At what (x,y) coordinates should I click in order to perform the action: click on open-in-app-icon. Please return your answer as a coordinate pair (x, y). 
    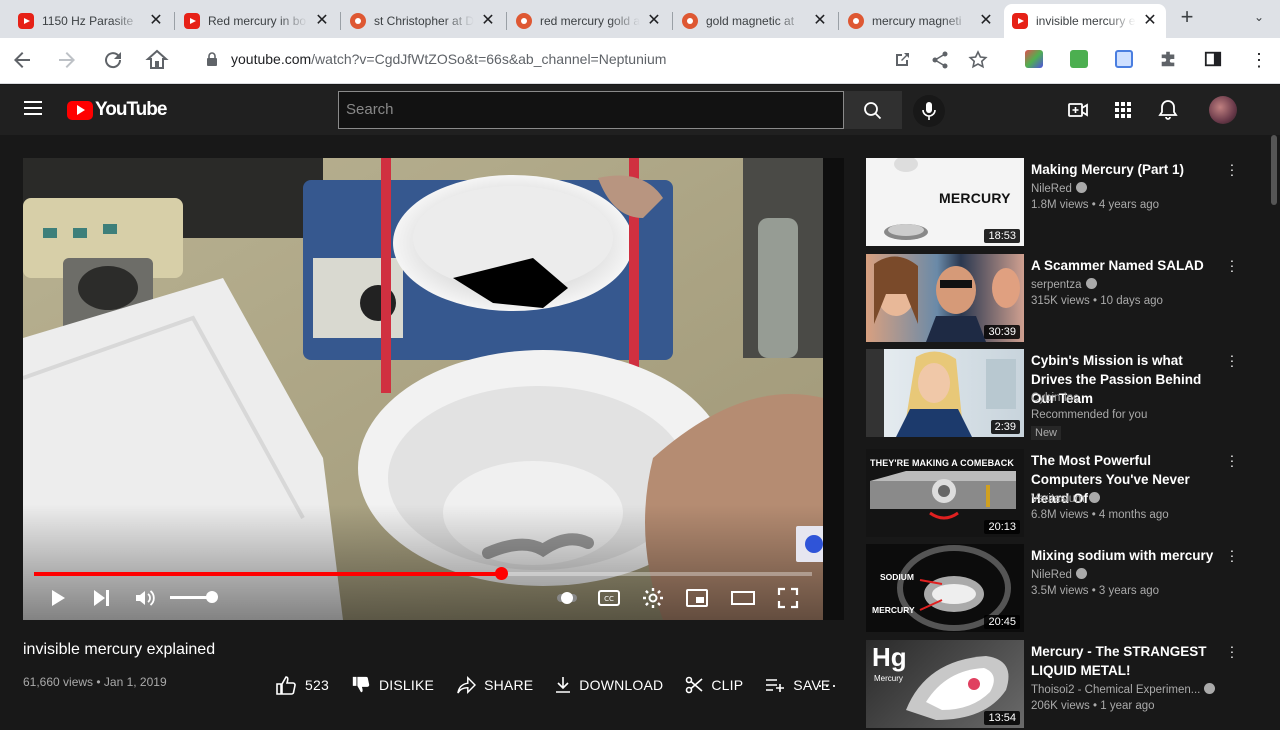
    Looking at the image, I should click on (902, 60).